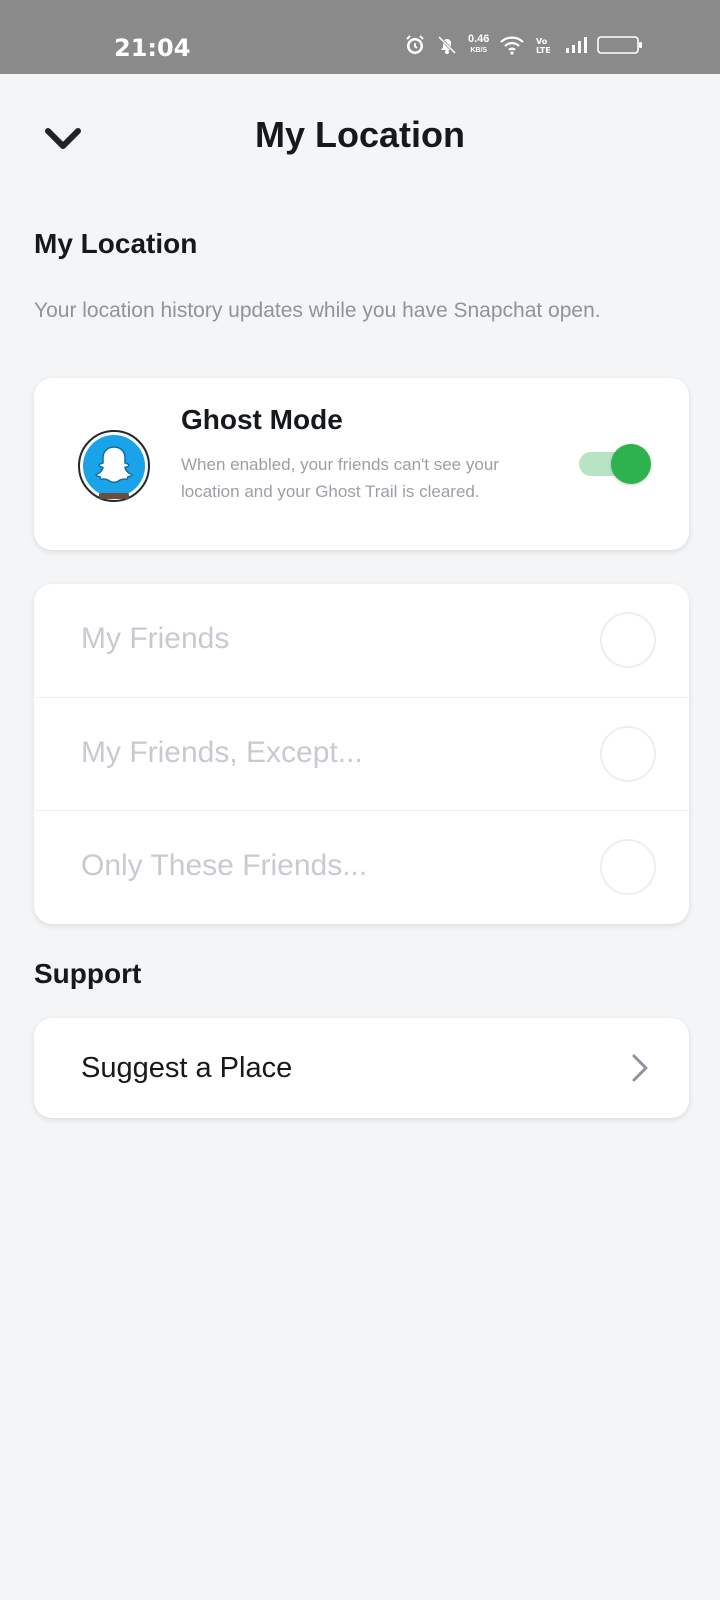 The height and width of the screenshot is (1600, 720). What do you see at coordinates (187, 1068) in the screenshot?
I see `suggest-a-place-label: Suggest a Place` at bounding box center [187, 1068].